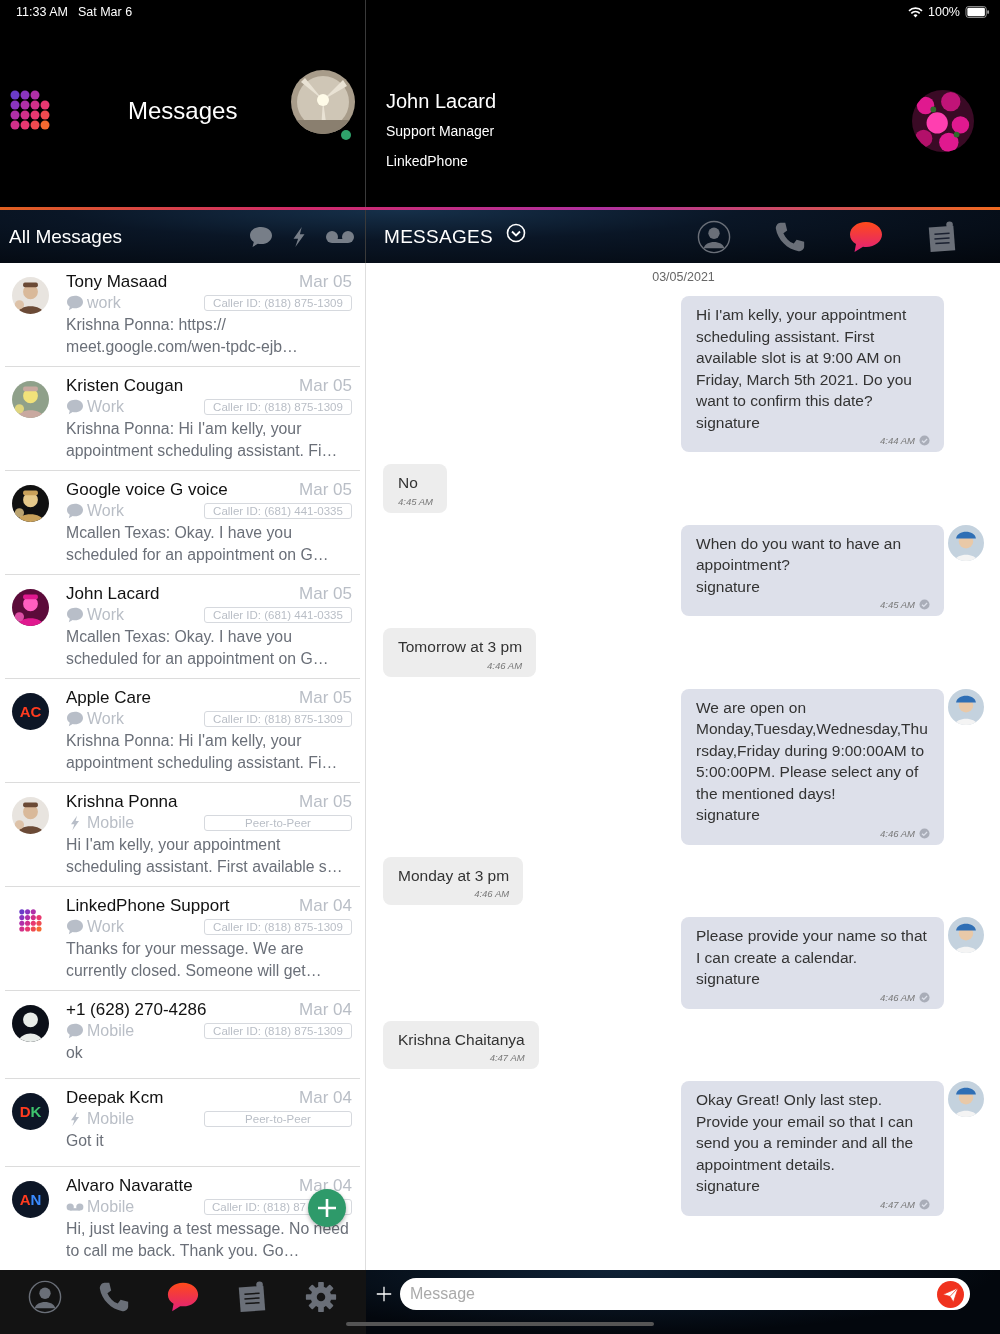 This screenshot has height=1334, width=1000. Describe the element at coordinates (866, 236) in the screenshot. I see `chat-tab-icon` at that location.